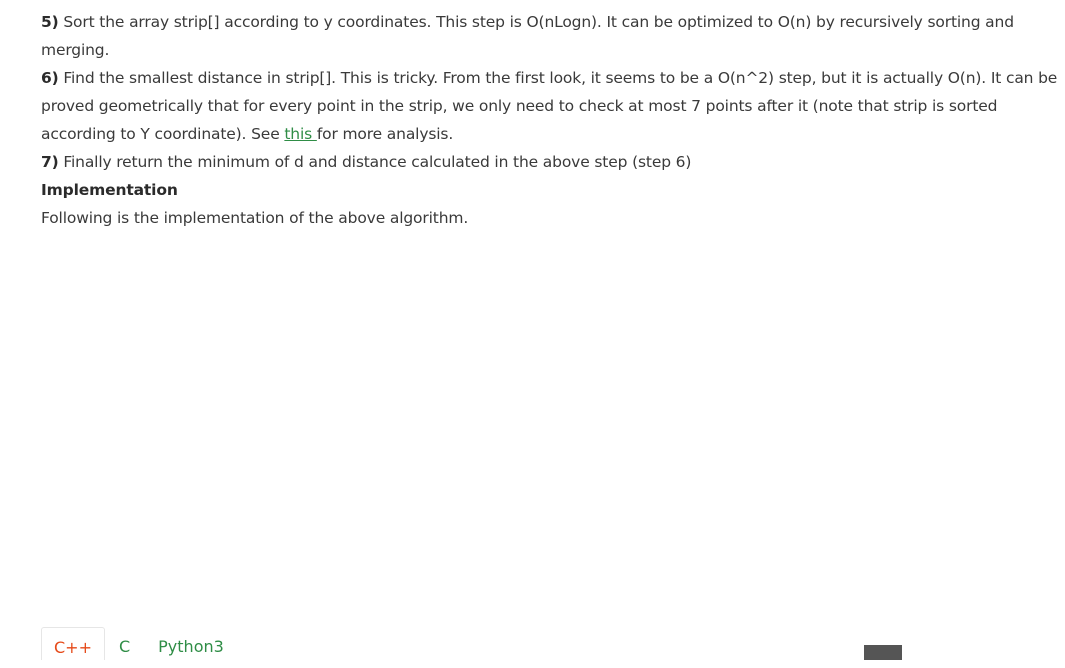  What do you see at coordinates (883, 652) in the screenshot?
I see `code-toolbar-button` at bounding box center [883, 652].